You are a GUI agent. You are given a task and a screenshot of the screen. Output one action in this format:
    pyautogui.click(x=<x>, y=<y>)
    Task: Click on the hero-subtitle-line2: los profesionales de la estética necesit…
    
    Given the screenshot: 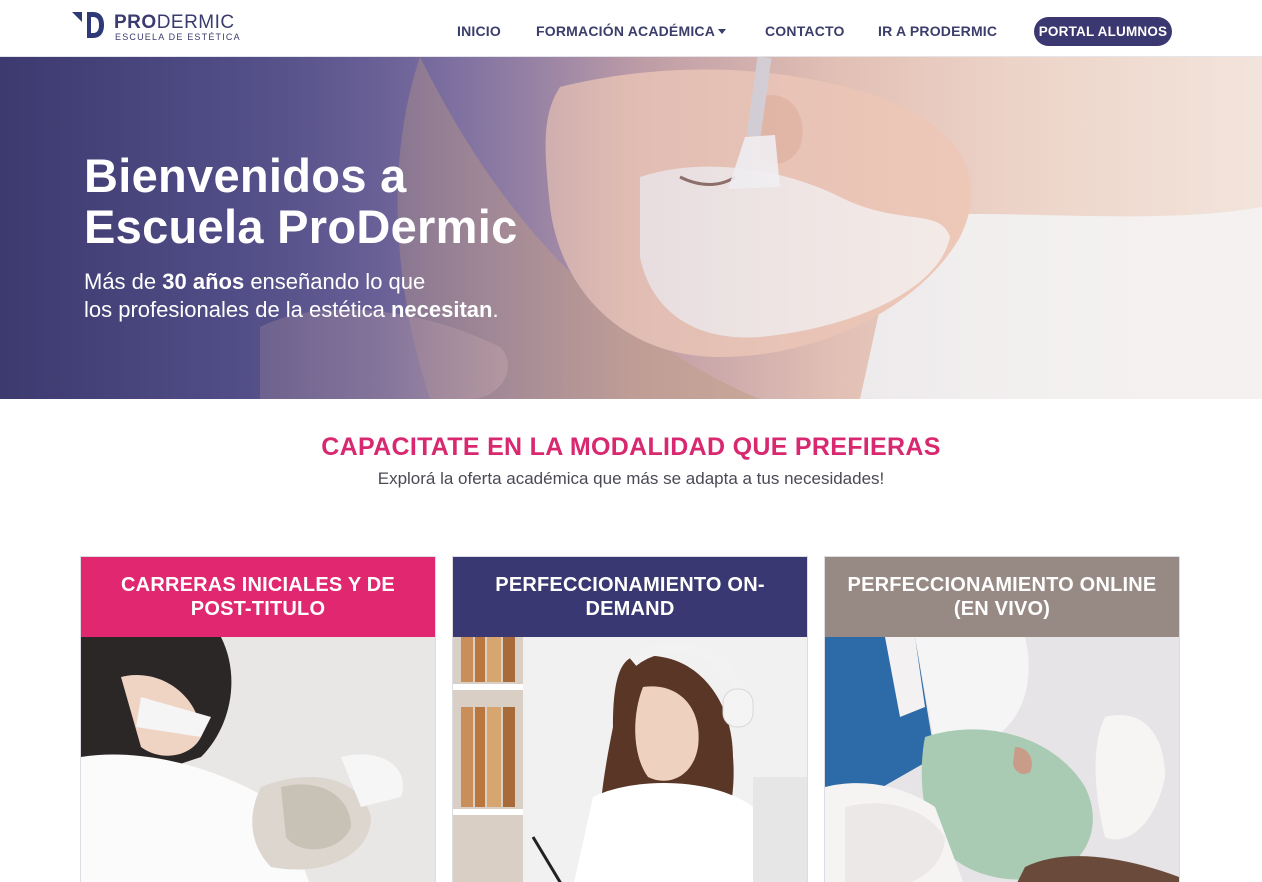 What is the action you would take?
    pyautogui.click(x=291, y=309)
    